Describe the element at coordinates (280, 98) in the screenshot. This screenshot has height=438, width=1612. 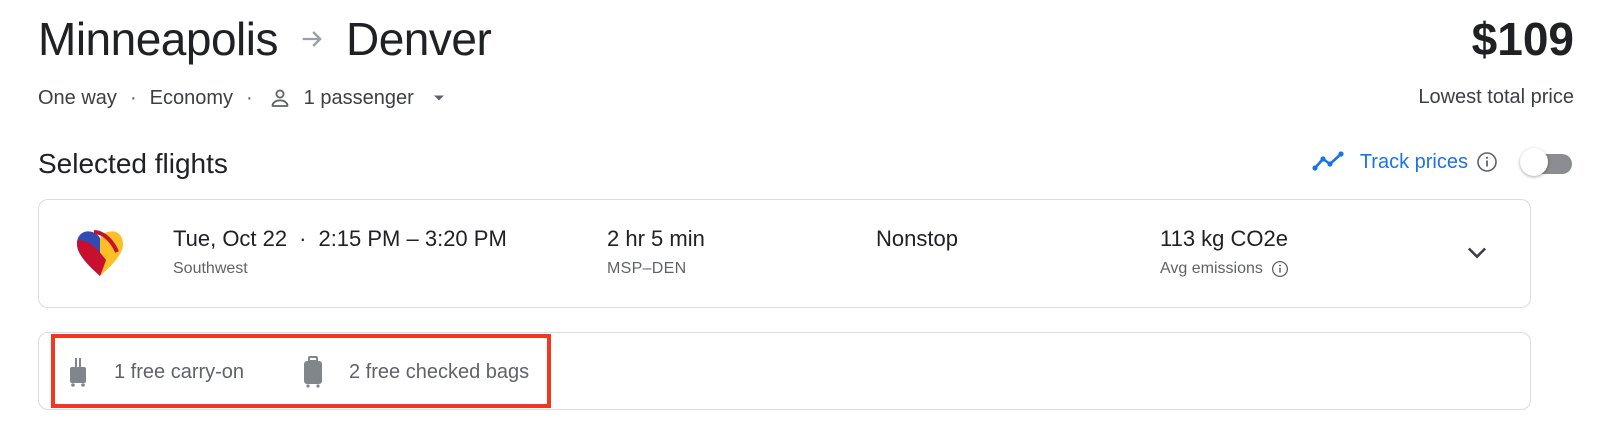
I see `person-icon` at that location.